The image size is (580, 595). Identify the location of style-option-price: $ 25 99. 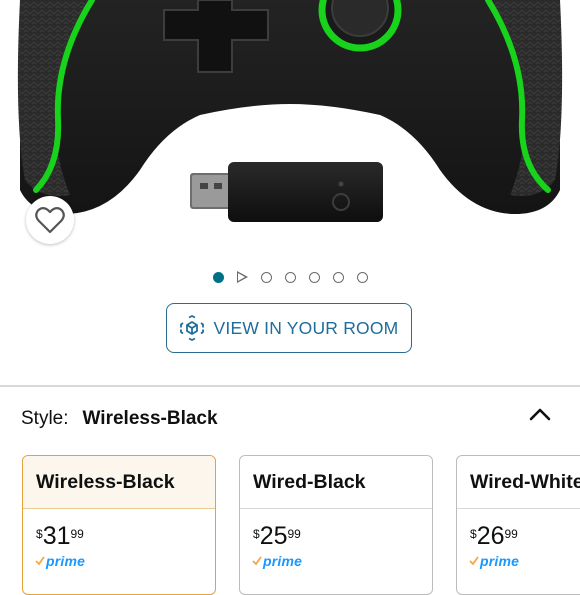
(336, 536).